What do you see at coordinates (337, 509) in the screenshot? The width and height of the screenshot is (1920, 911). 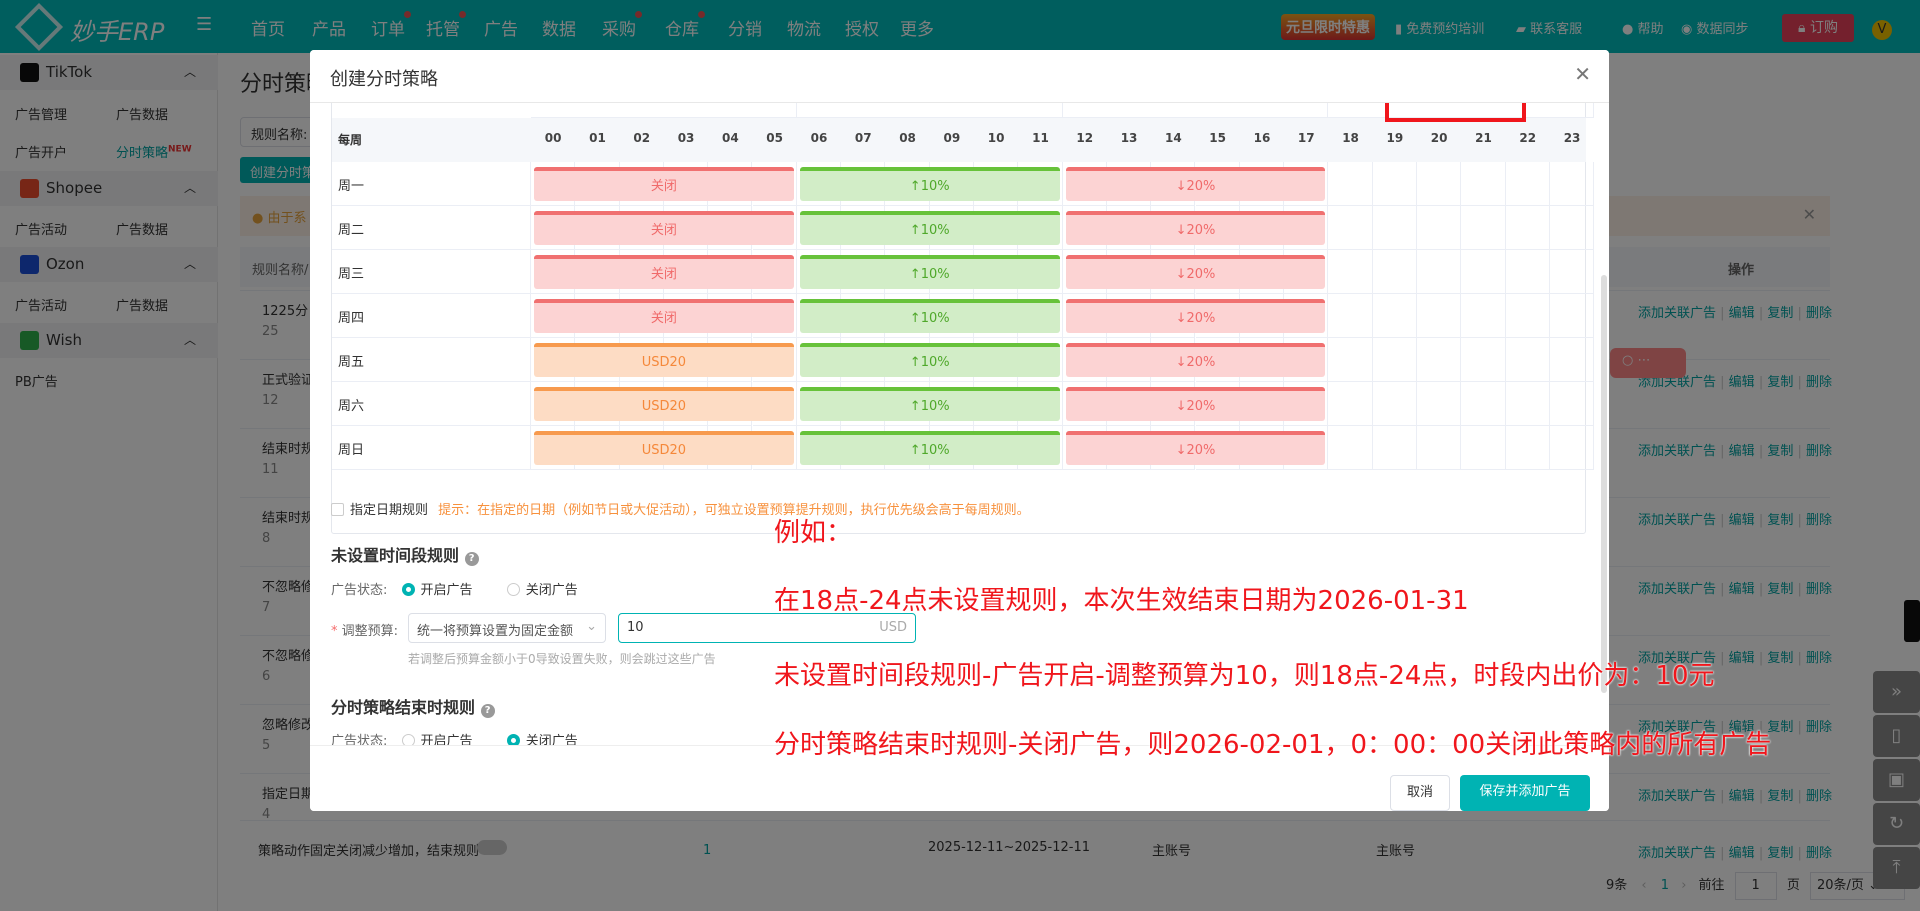 I see `date-rule-checkbox` at bounding box center [337, 509].